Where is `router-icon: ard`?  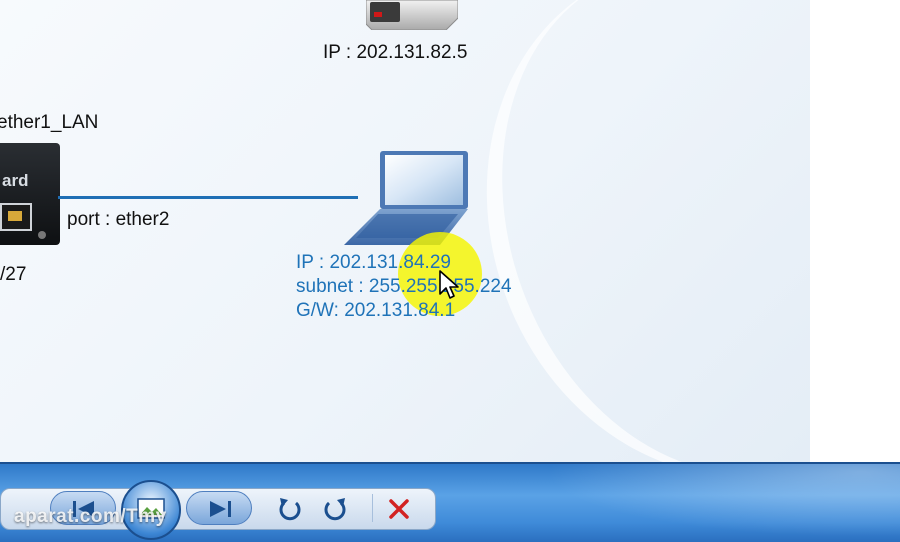 router-icon: ard is located at coordinates (30, 194).